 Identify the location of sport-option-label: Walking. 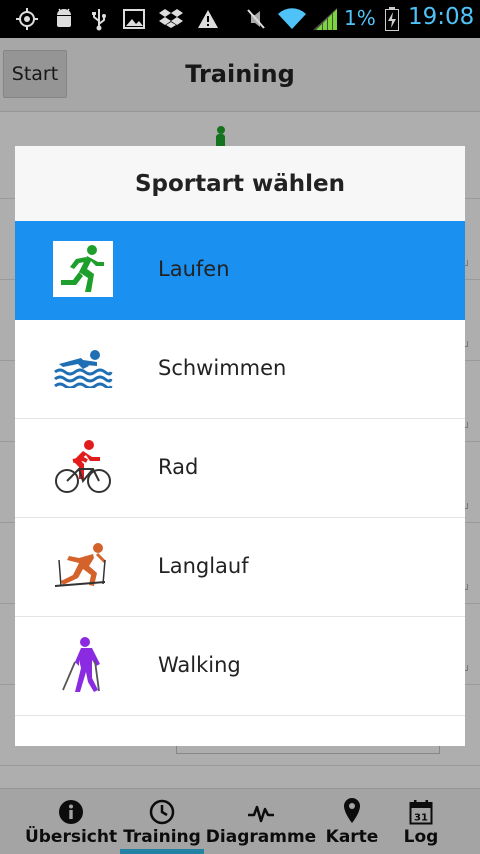
(199, 665).